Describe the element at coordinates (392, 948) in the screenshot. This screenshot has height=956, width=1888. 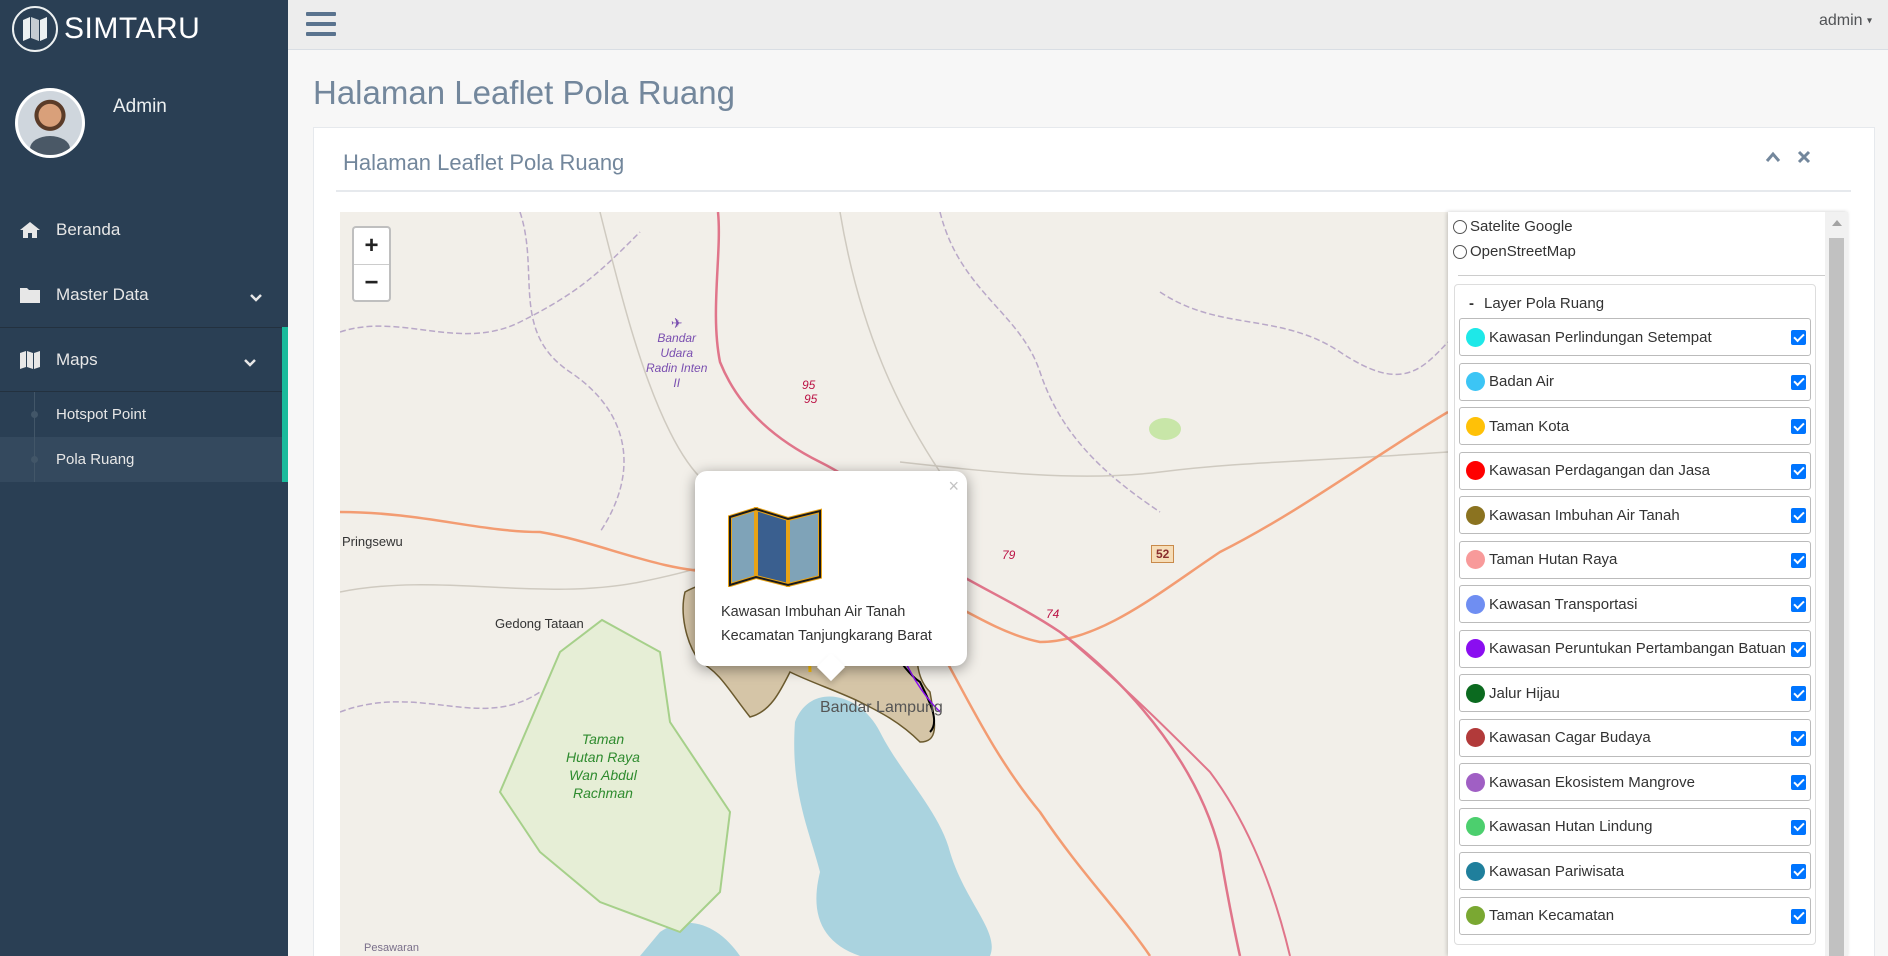
I see `map-label-pesawaran: Pesawaran` at that location.